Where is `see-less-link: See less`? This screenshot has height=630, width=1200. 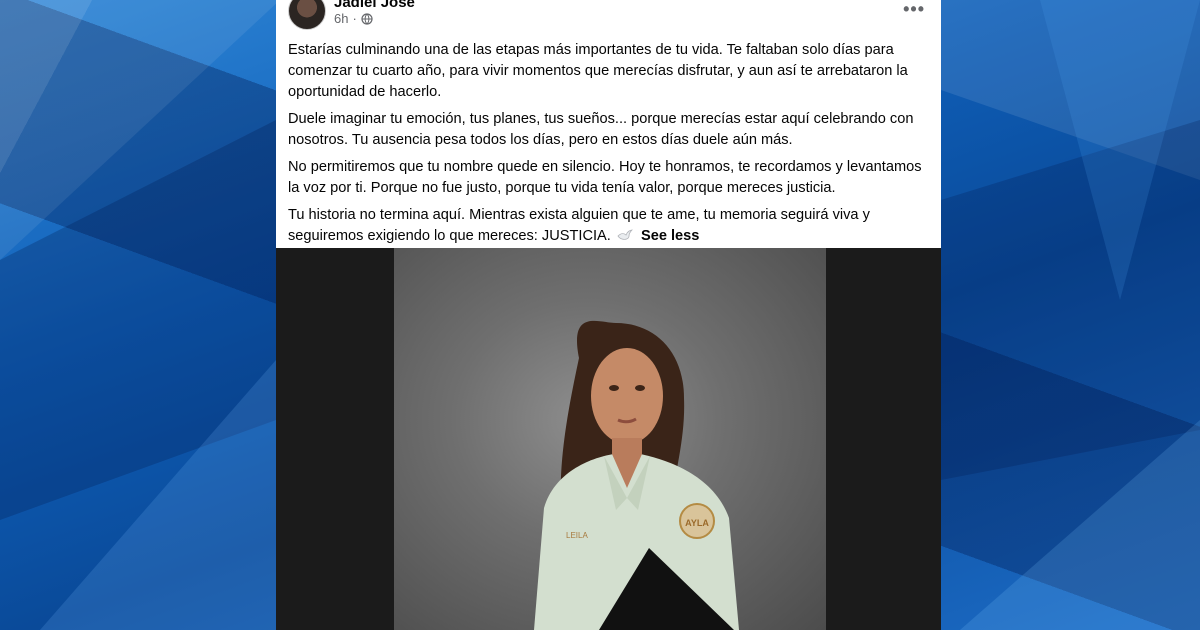
see-less-link: See less is located at coordinates (670, 236).